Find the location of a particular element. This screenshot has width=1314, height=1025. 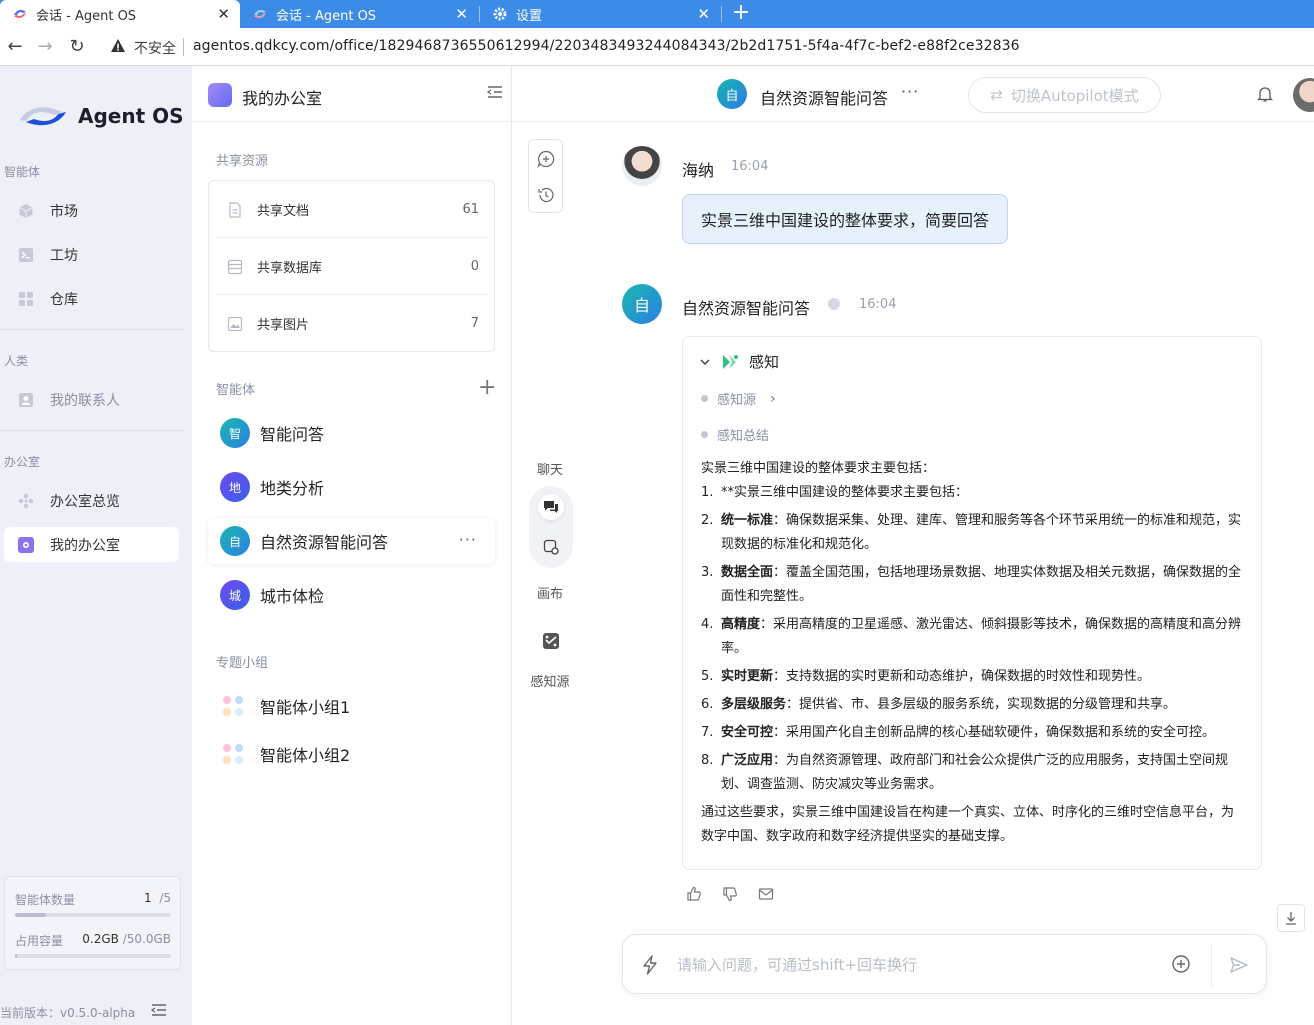

answer-point: 1. **实景三维中国建设的整体要求主要包括： is located at coordinates (835, 492).